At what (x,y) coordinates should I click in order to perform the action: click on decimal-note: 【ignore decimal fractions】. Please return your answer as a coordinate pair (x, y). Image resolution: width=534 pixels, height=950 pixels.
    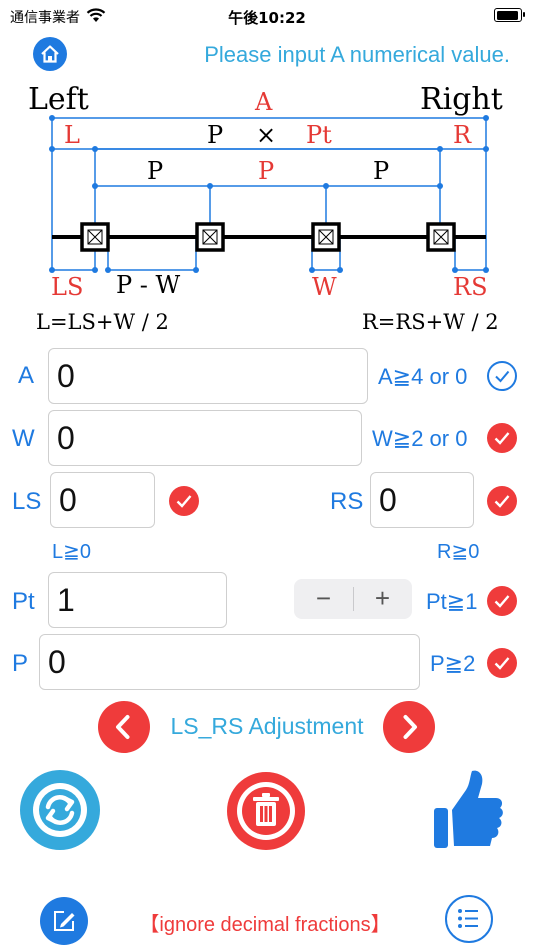
    Looking at the image, I should click on (265, 925).